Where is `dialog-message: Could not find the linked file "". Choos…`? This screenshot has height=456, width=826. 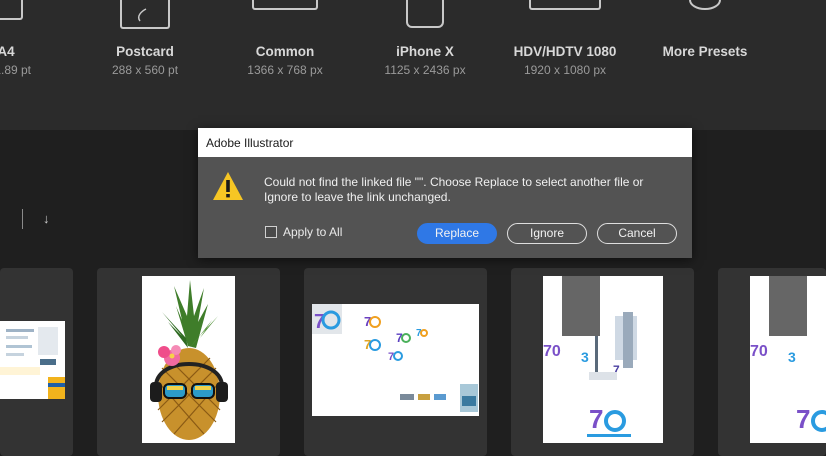 dialog-message: Could not find the linked file "". Choos… is located at coordinates (454, 189).